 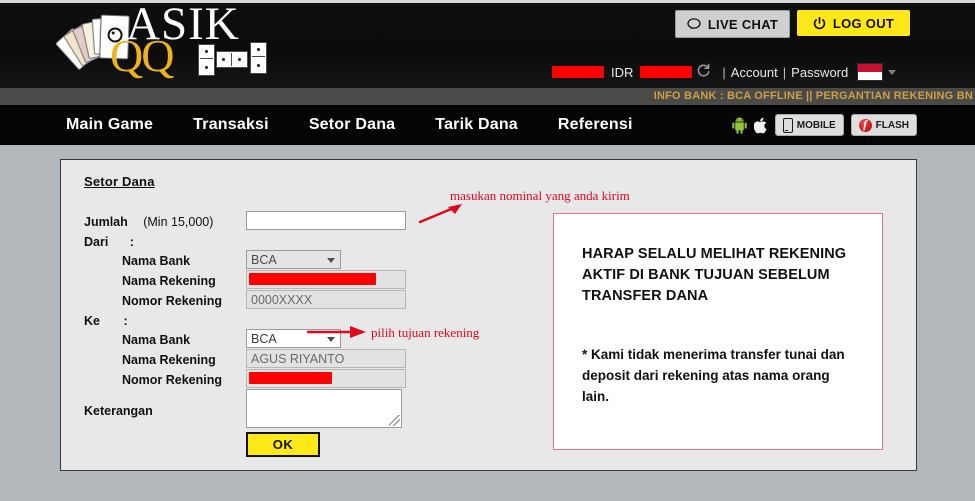 I want to click on ok-button: OK, so click(x=283, y=444).